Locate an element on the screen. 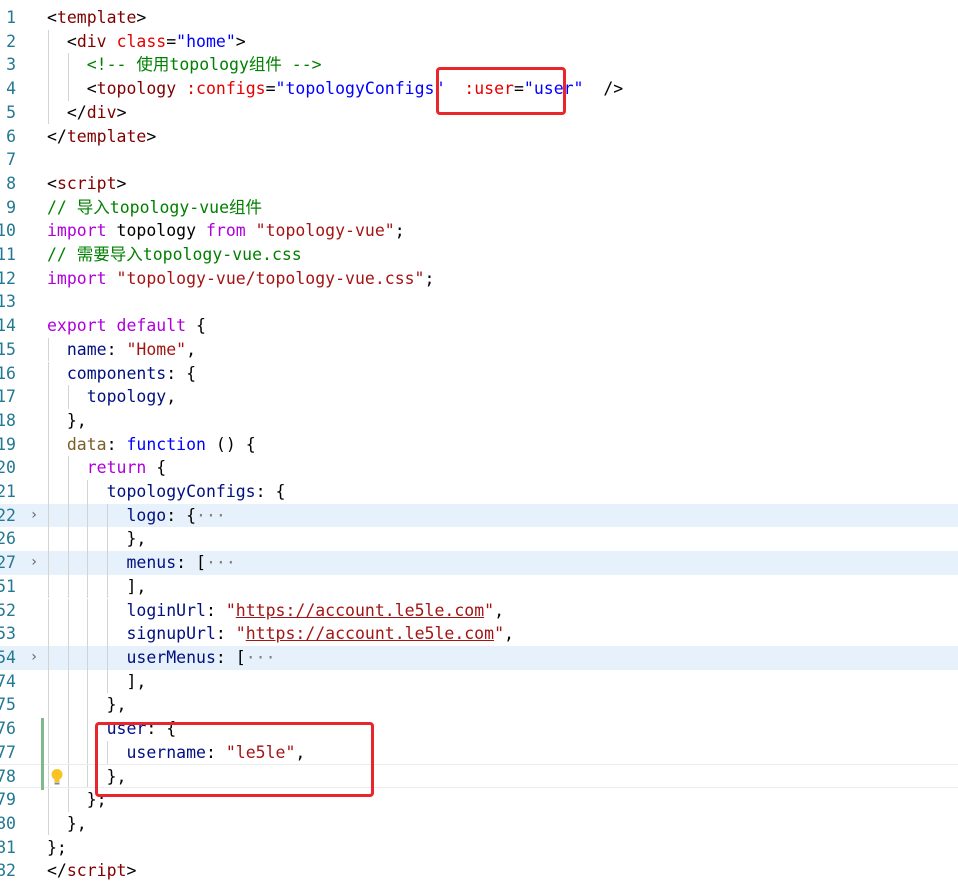 The height and width of the screenshot is (887, 958). code-token: : is located at coordinates (116, 444).